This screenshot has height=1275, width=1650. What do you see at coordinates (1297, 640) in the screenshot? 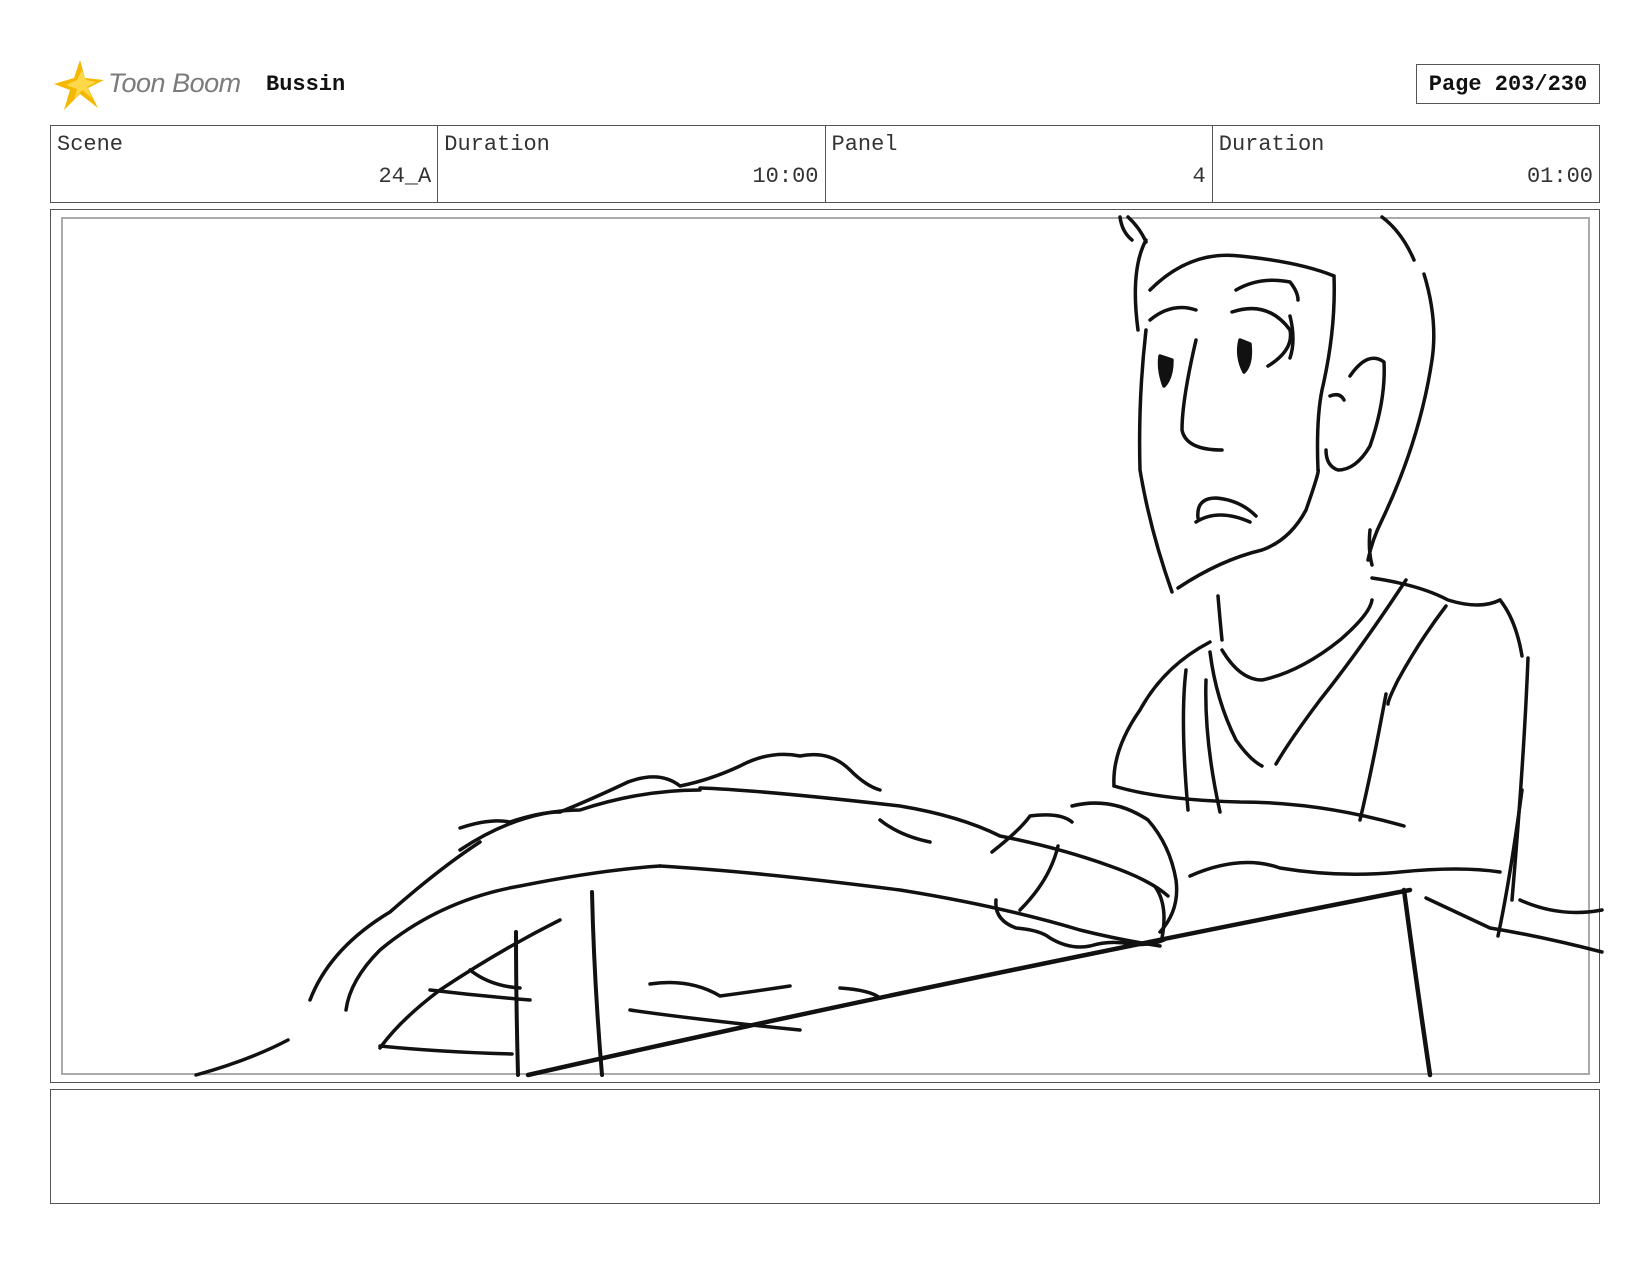
I see `sketch-collar` at bounding box center [1297, 640].